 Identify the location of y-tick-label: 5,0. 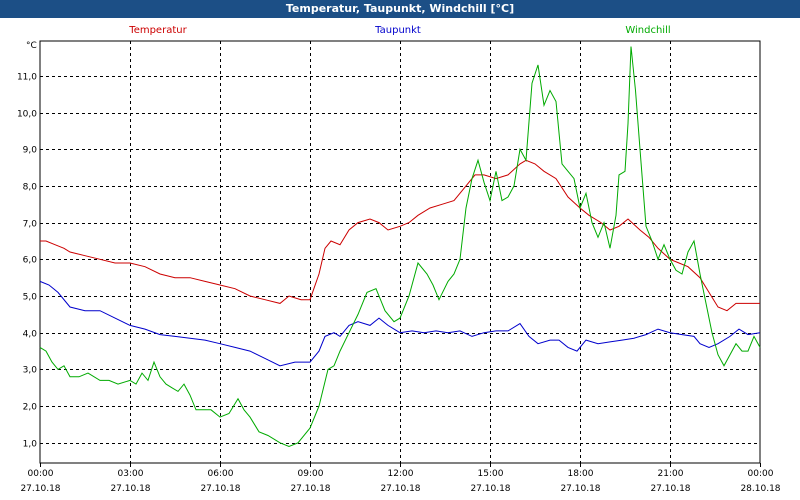
(30, 298).